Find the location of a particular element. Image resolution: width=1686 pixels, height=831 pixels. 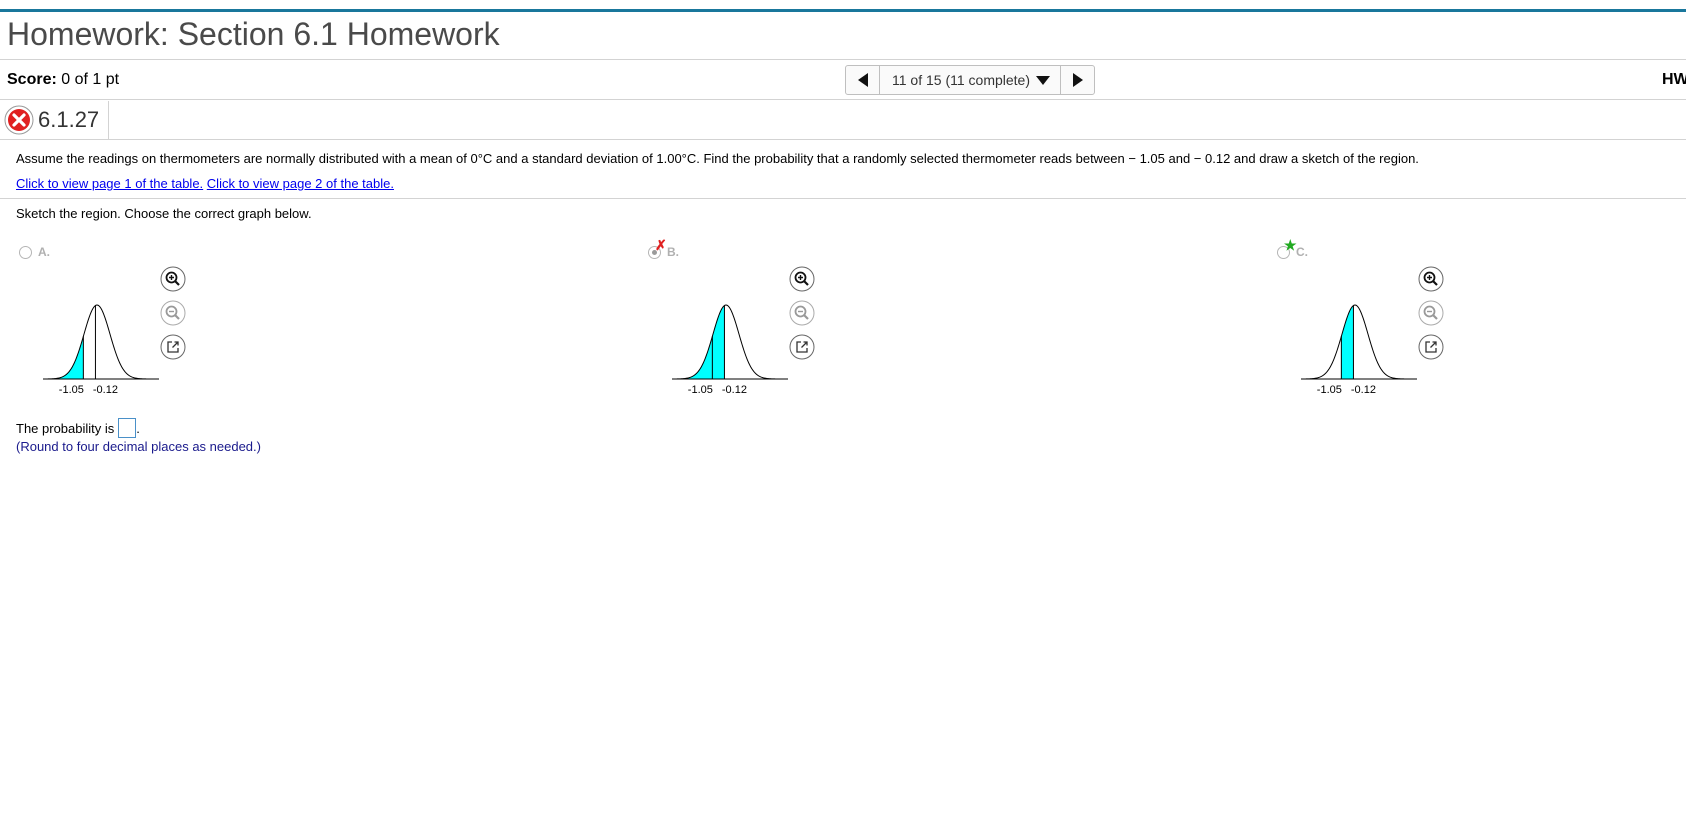

caret-down-icon is located at coordinates (1043, 80).